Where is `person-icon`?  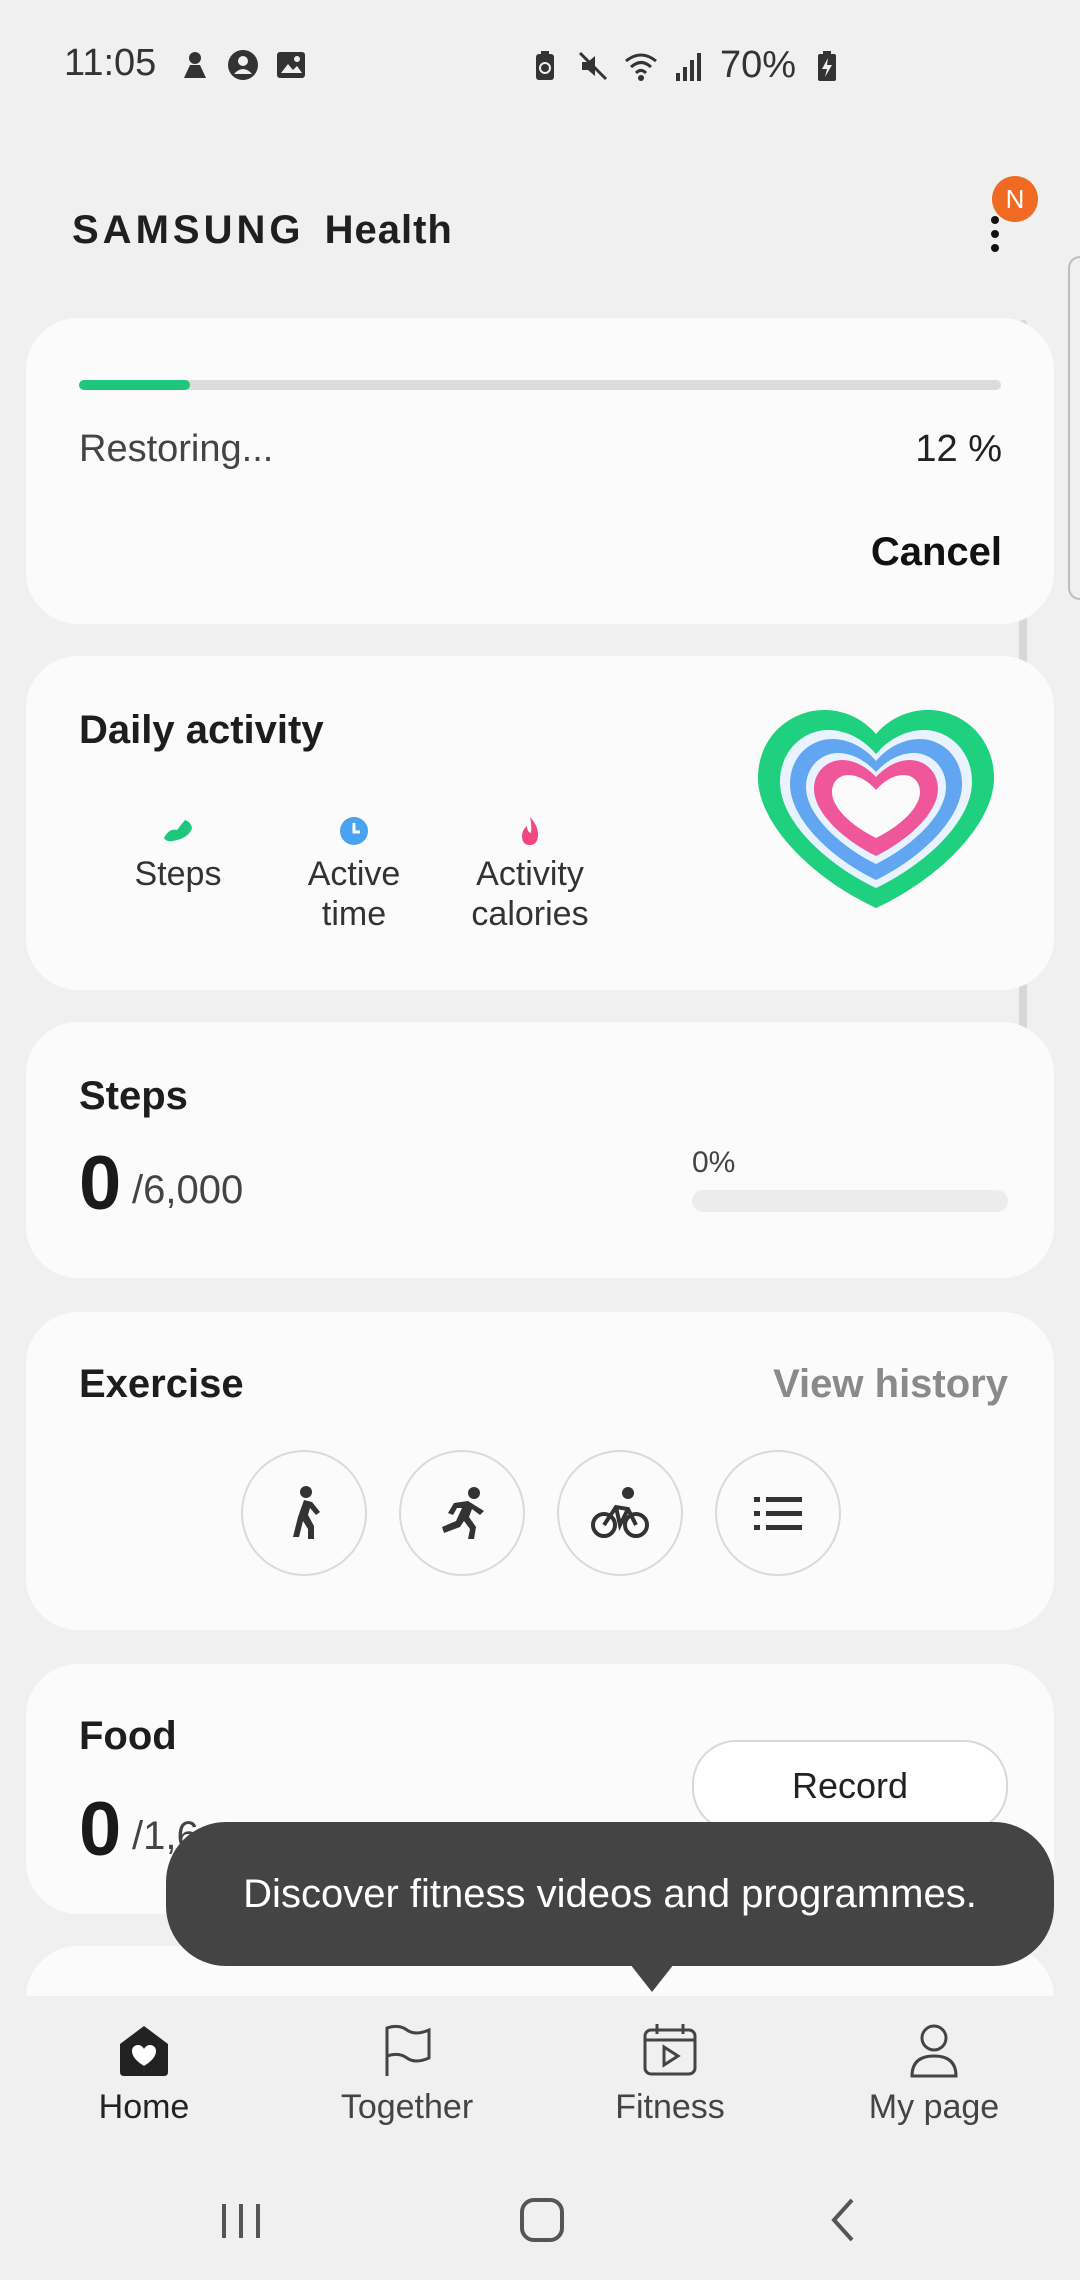 person-icon is located at coordinates (934, 2051).